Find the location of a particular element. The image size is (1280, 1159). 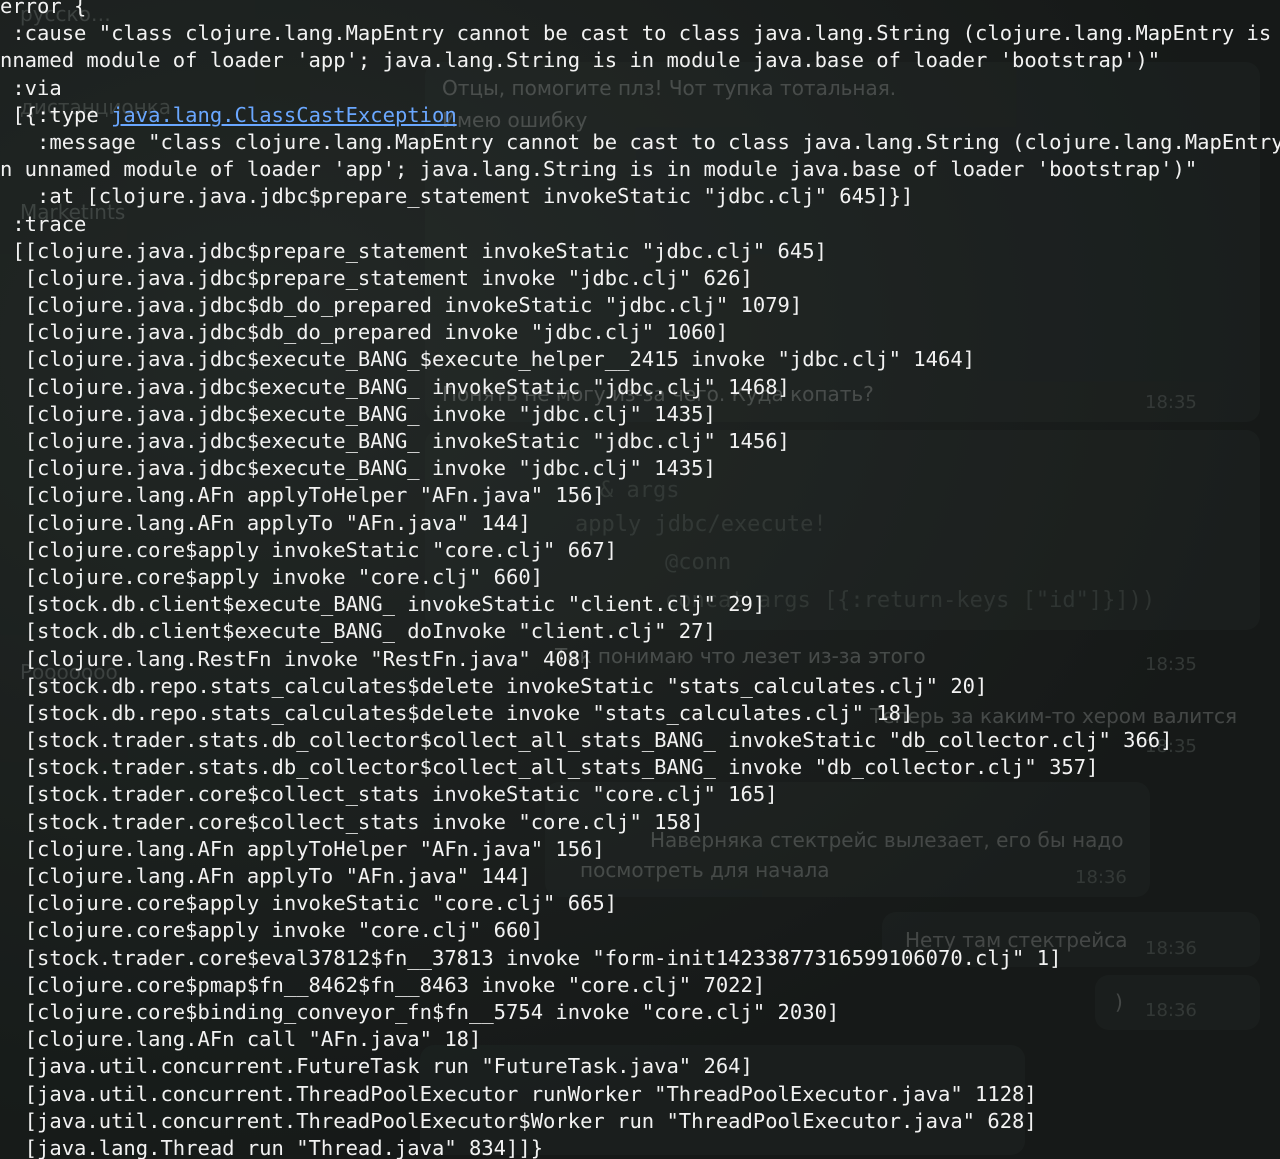

stacktrace-line-text: error { is located at coordinates (43, 9).